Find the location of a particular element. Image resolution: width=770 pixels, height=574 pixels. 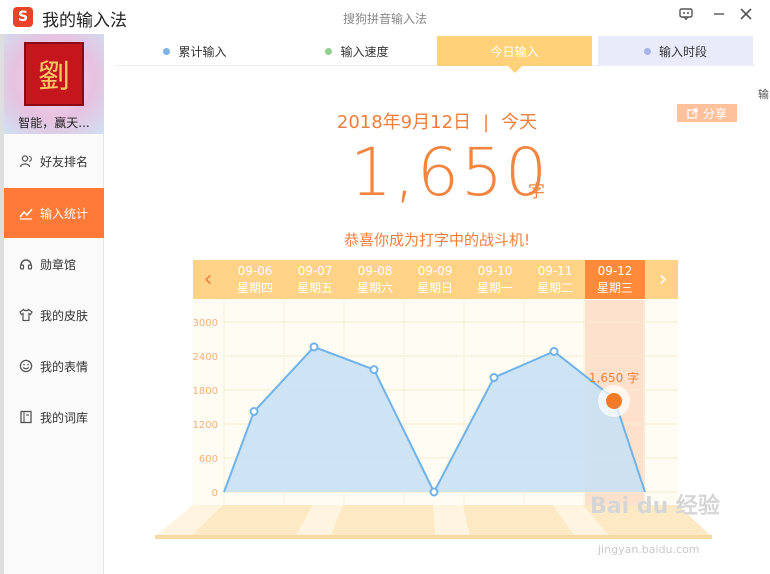

count-unit: 字 is located at coordinates (536, 192).